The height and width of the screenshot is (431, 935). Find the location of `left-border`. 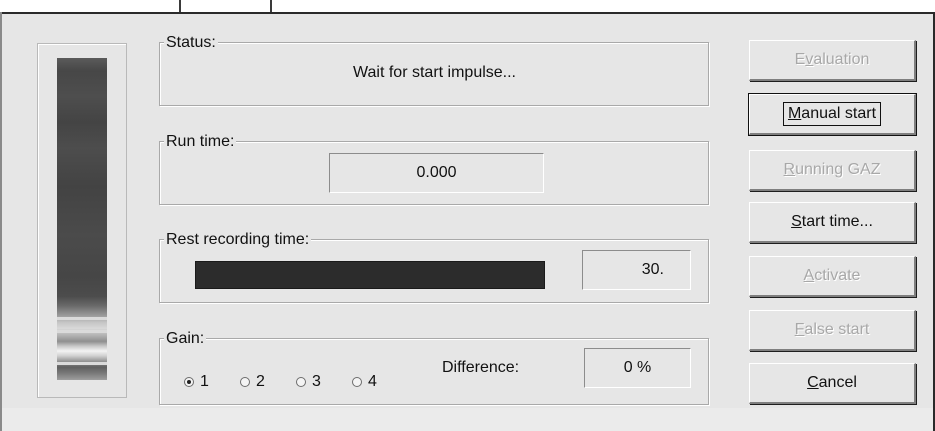

left-border is located at coordinates (1, 221).